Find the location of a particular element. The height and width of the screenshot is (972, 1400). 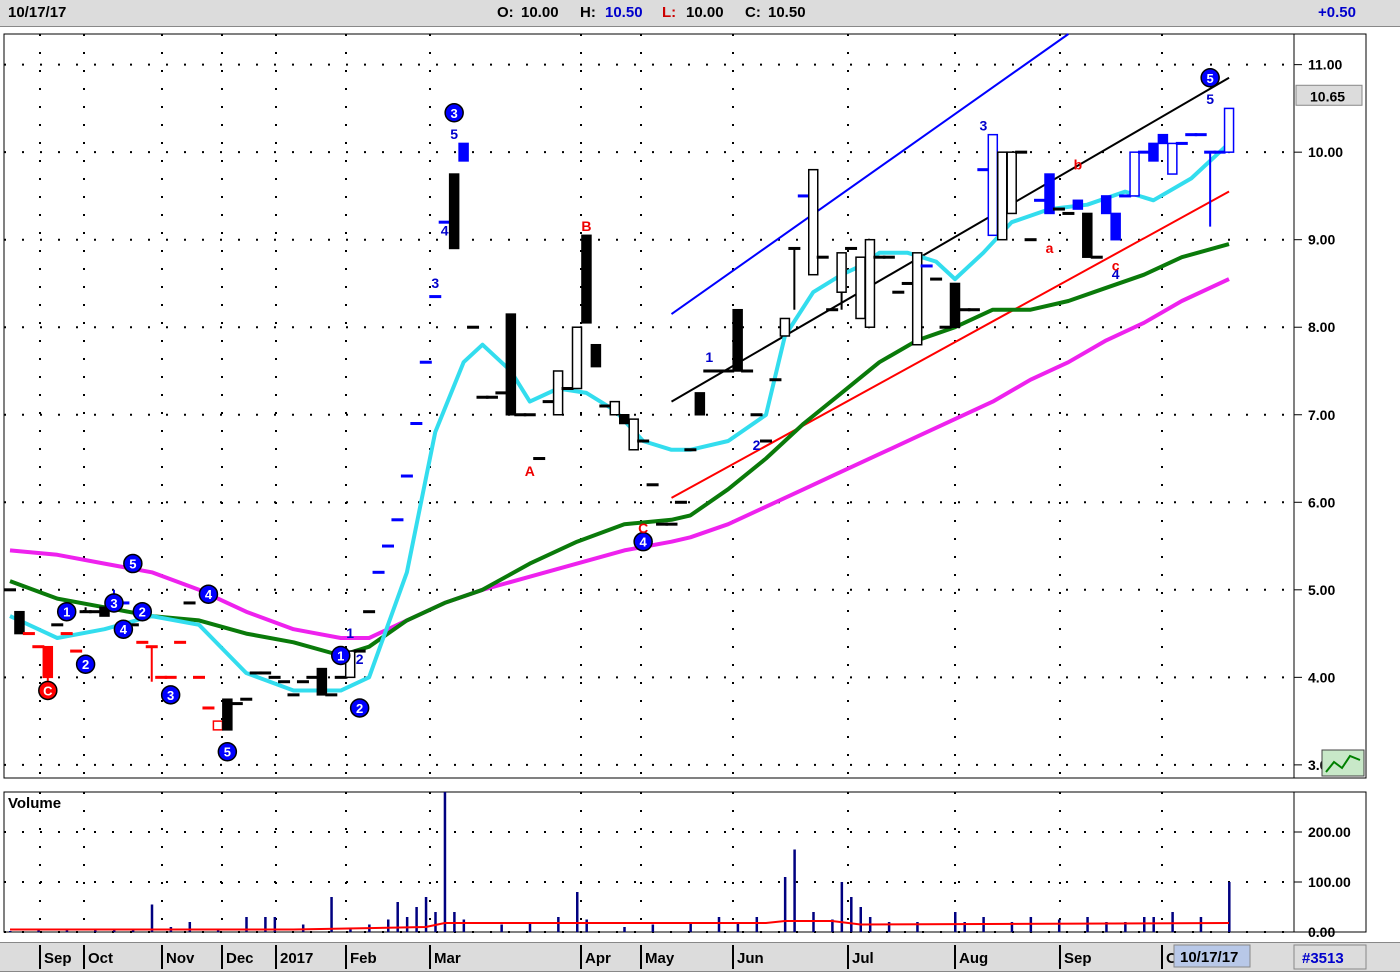

wave-label-text: 3 is located at coordinates (435, 283).